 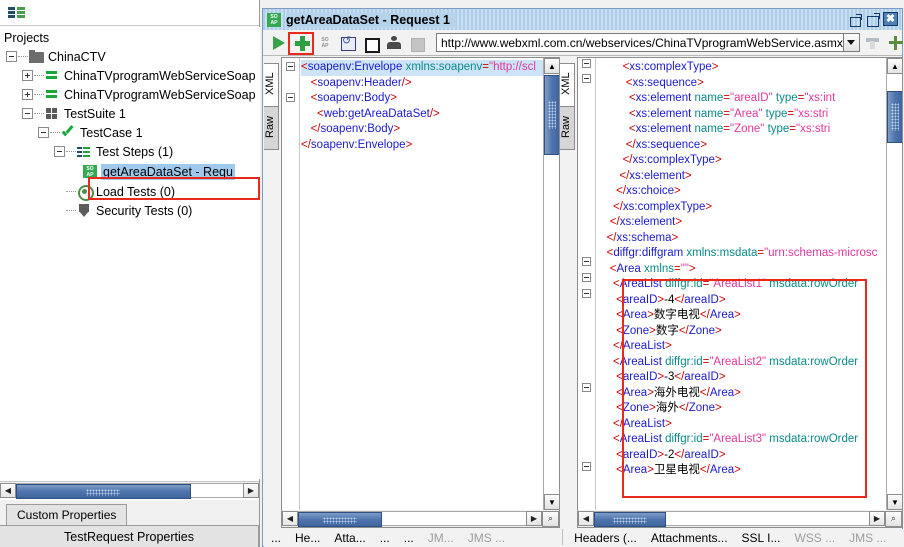 I want to click on request-editor-hscroll: ◀ ▶ ⌕, so click(x=420, y=518).